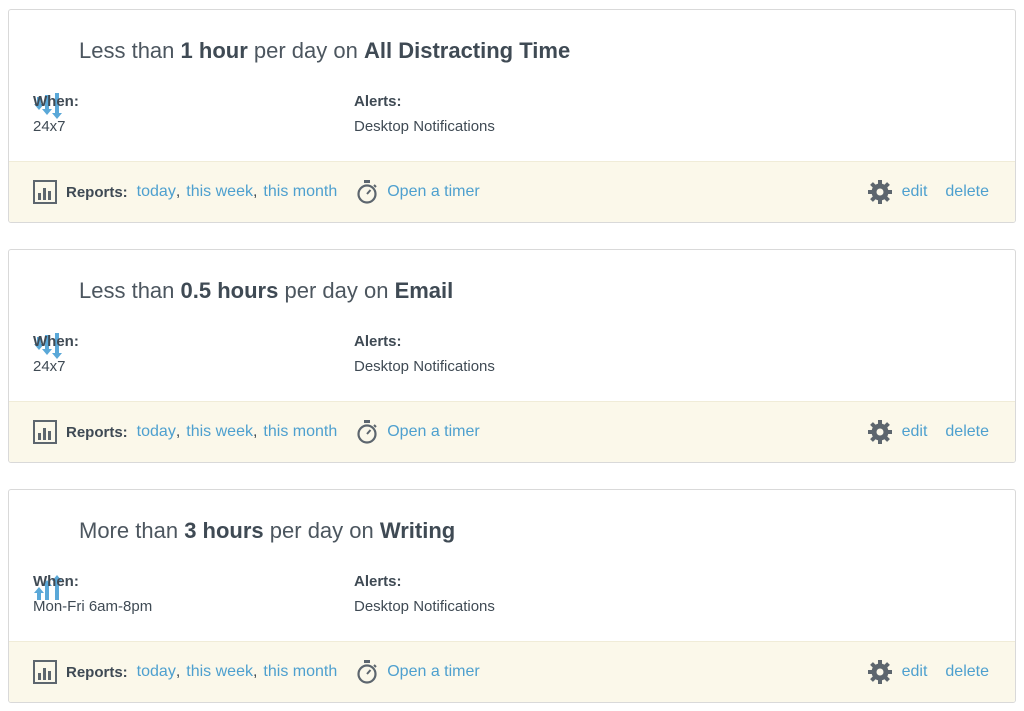 This screenshot has height=711, width=1024. What do you see at coordinates (51, 558) in the screenshot?
I see `arrows-up-icon` at bounding box center [51, 558].